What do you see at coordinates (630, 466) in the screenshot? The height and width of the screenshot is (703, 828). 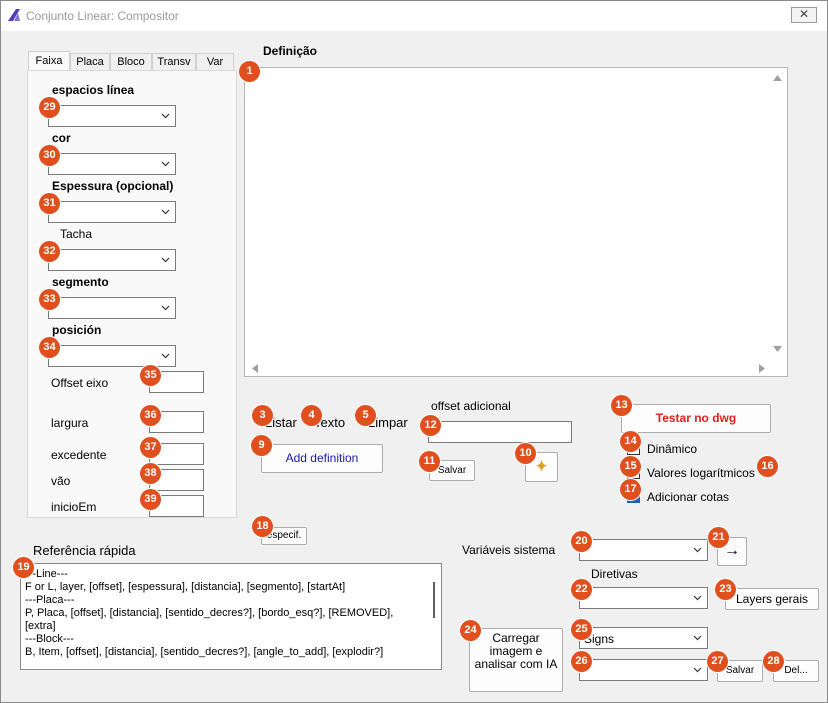 I see `badge-15: 15` at bounding box center [630, 466].